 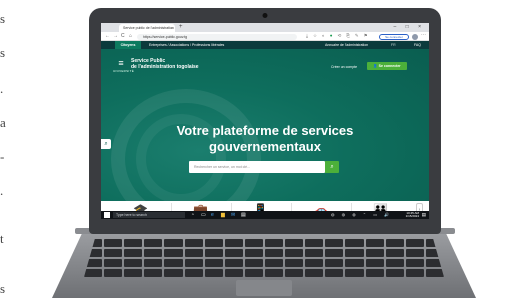 I want to click on crop-text: ., so click(x=2, y=88).